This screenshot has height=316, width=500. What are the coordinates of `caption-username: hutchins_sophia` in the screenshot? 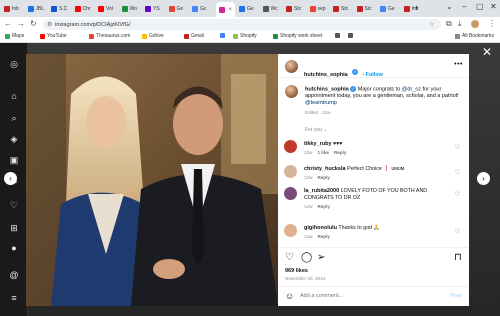 It's located at (327, 89).